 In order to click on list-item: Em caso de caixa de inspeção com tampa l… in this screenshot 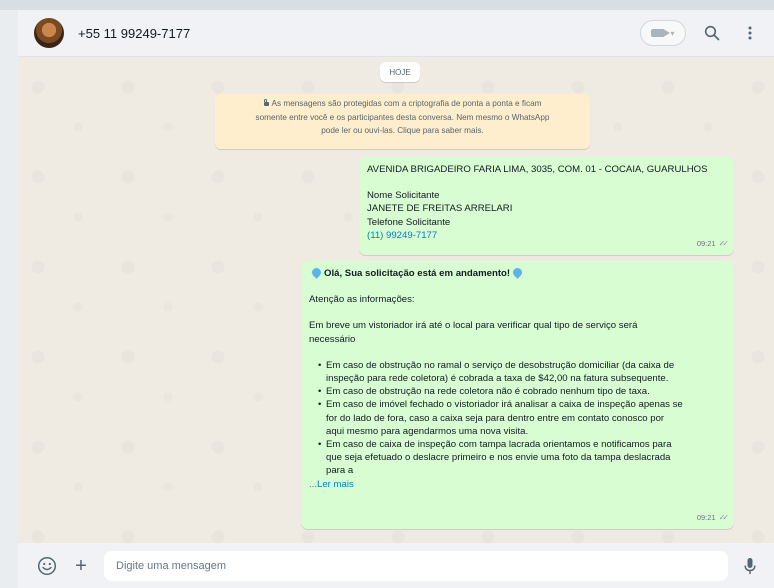, I will do `click(522, 458)`.